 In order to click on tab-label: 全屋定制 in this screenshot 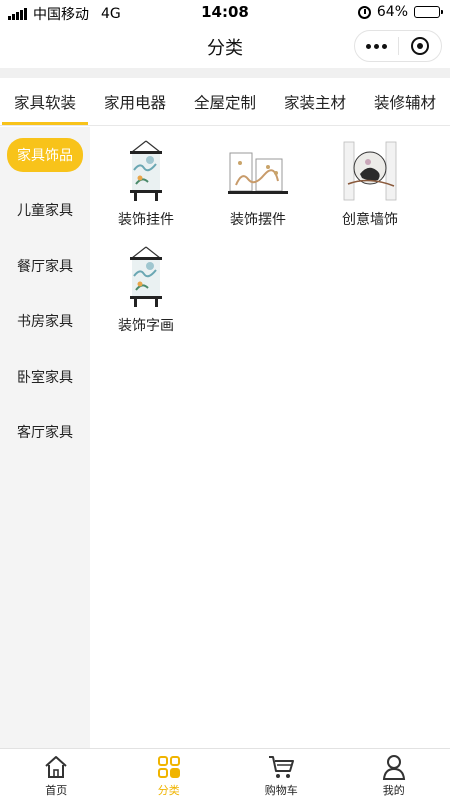, I will do `click(224, 102)`.